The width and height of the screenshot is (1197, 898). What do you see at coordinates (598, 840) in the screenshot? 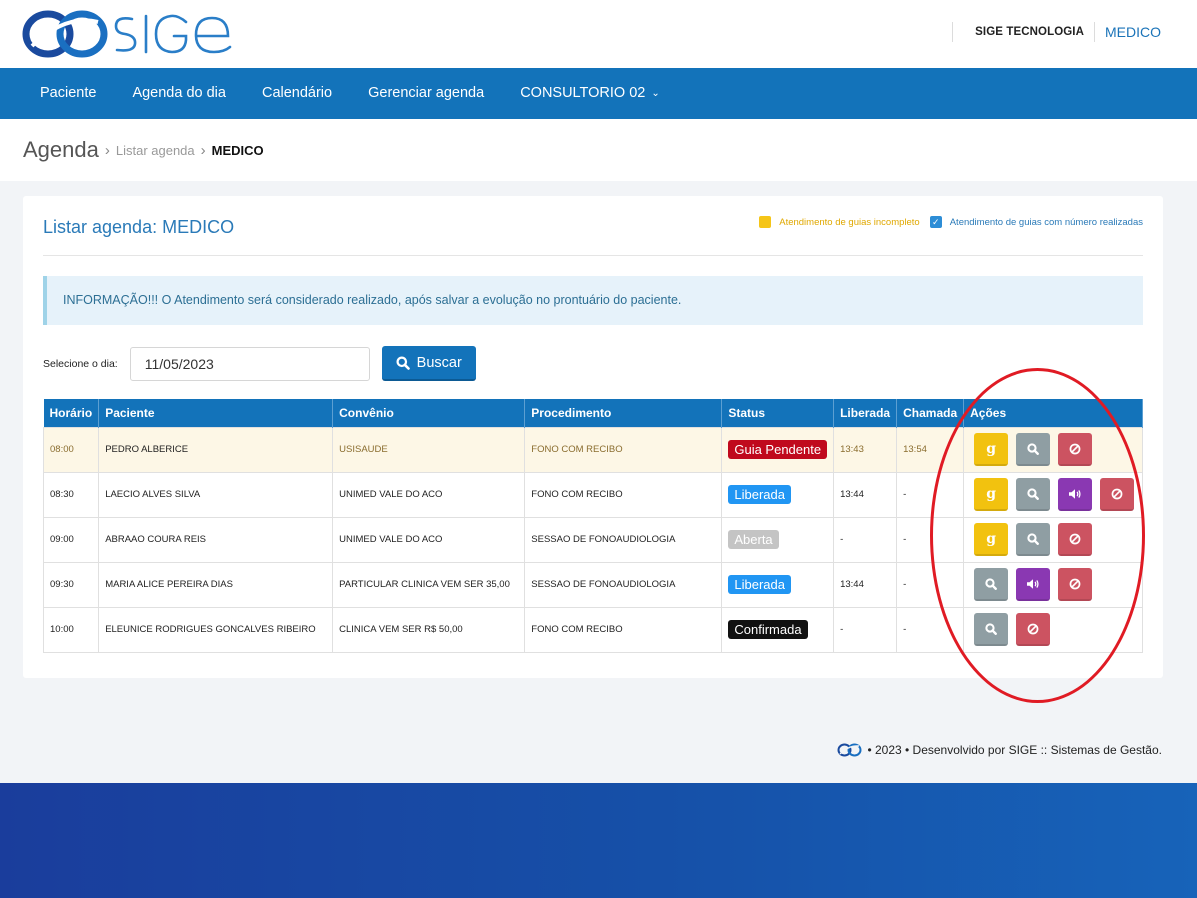
I see `bottom-band` at bounding box center [598, 840].